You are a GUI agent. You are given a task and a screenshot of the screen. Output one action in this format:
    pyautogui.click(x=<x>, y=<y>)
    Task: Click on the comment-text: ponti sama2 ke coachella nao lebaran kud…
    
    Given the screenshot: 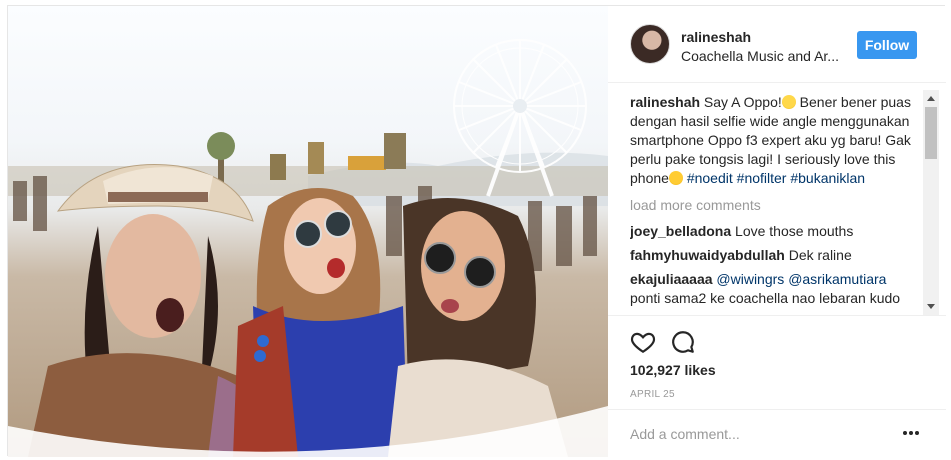 What is the action you would take?
    pyautogui.click(x=765, y=298)
    